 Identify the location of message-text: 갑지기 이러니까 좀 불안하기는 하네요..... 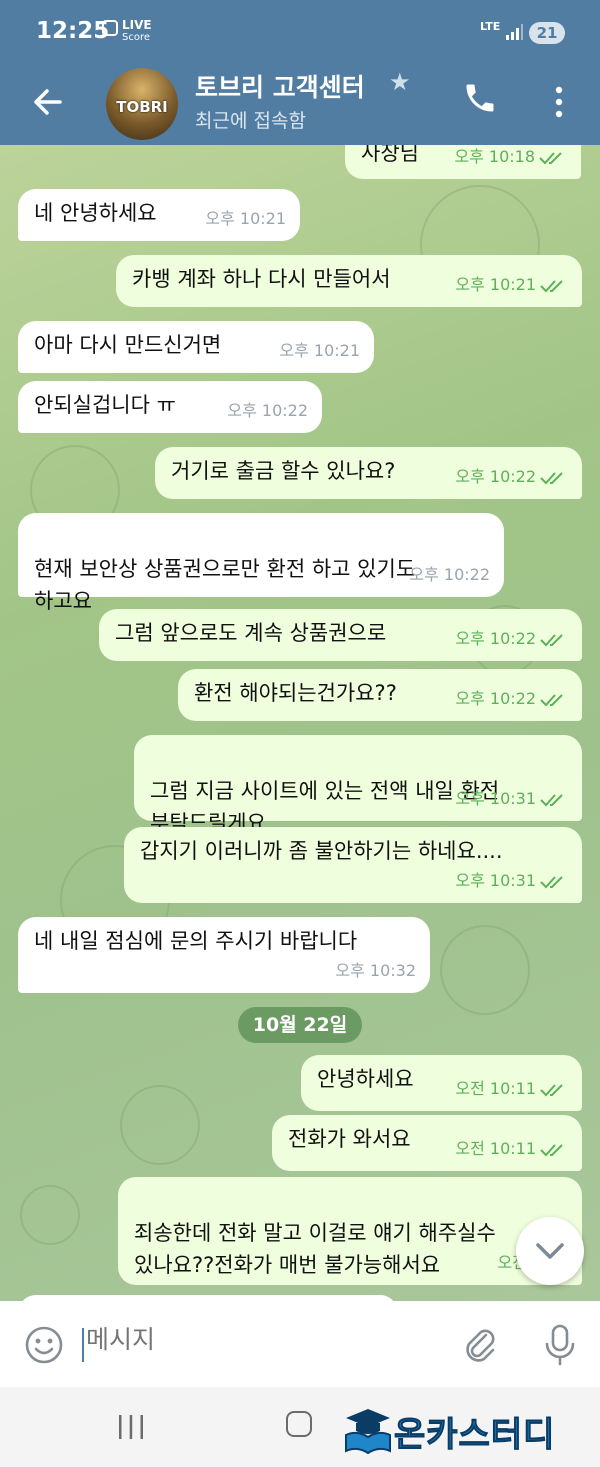
(321, 851).